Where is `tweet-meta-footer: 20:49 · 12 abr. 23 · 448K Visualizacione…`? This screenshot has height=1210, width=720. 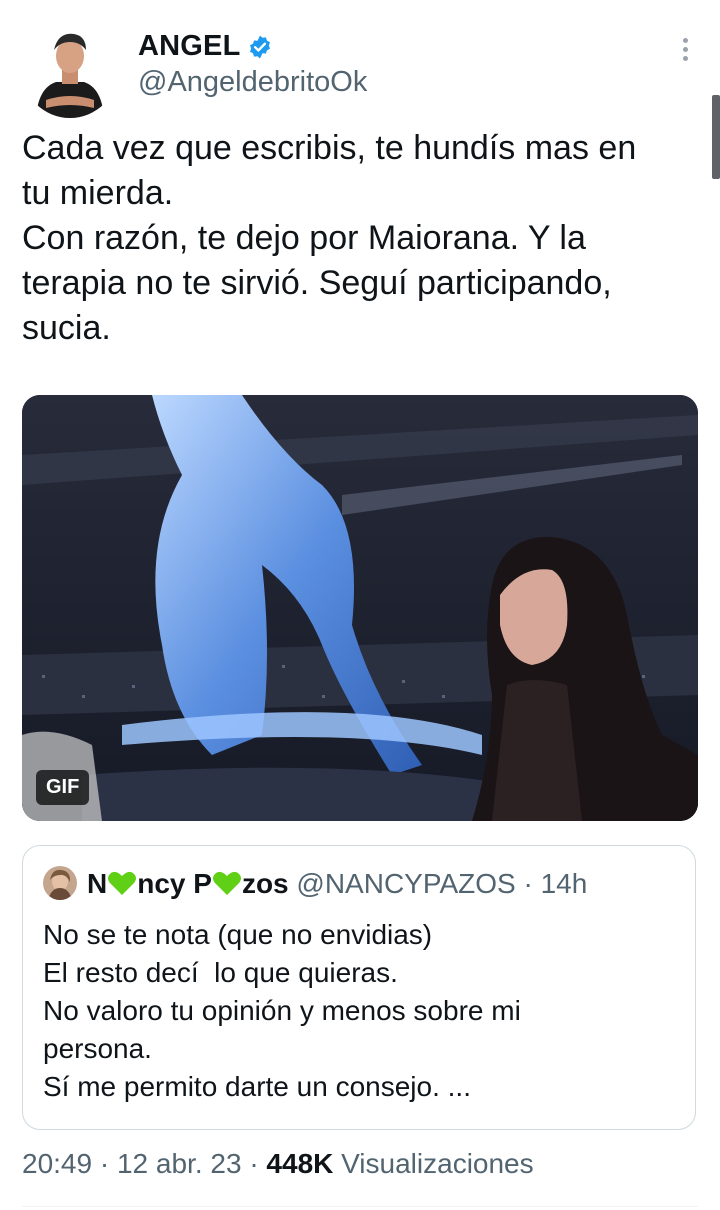 tweet-meta-footer: 20:49 · 12 abr. 23 · 448K Visualizacione… is located at coordinates (278, 1164).